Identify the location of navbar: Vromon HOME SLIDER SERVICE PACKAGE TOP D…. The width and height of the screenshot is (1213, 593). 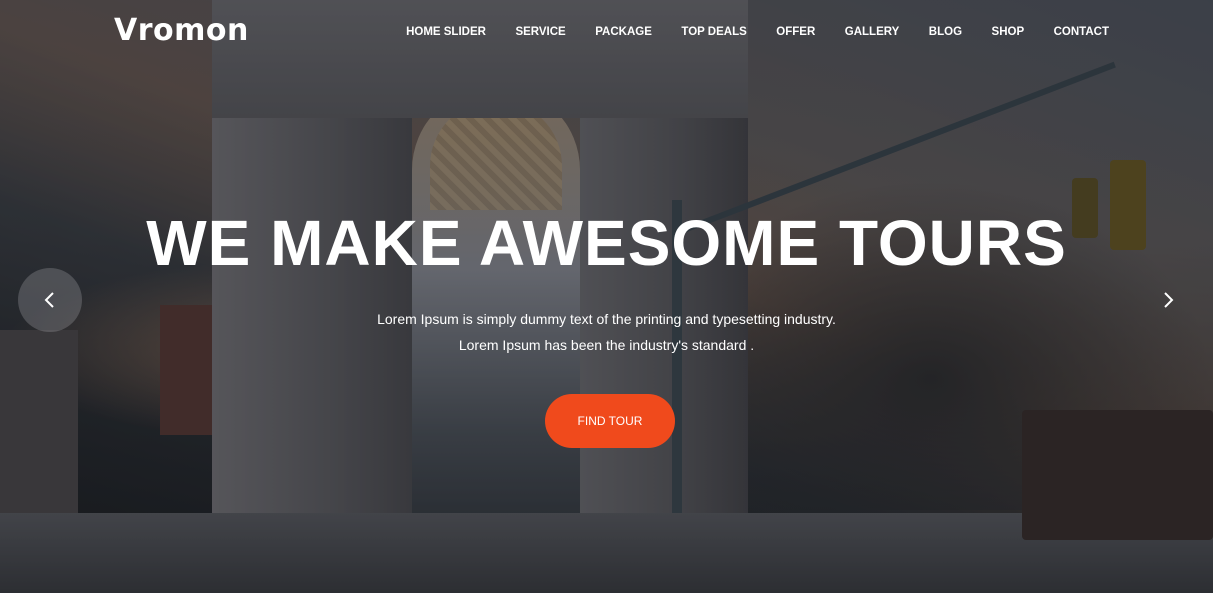
(606, 33).